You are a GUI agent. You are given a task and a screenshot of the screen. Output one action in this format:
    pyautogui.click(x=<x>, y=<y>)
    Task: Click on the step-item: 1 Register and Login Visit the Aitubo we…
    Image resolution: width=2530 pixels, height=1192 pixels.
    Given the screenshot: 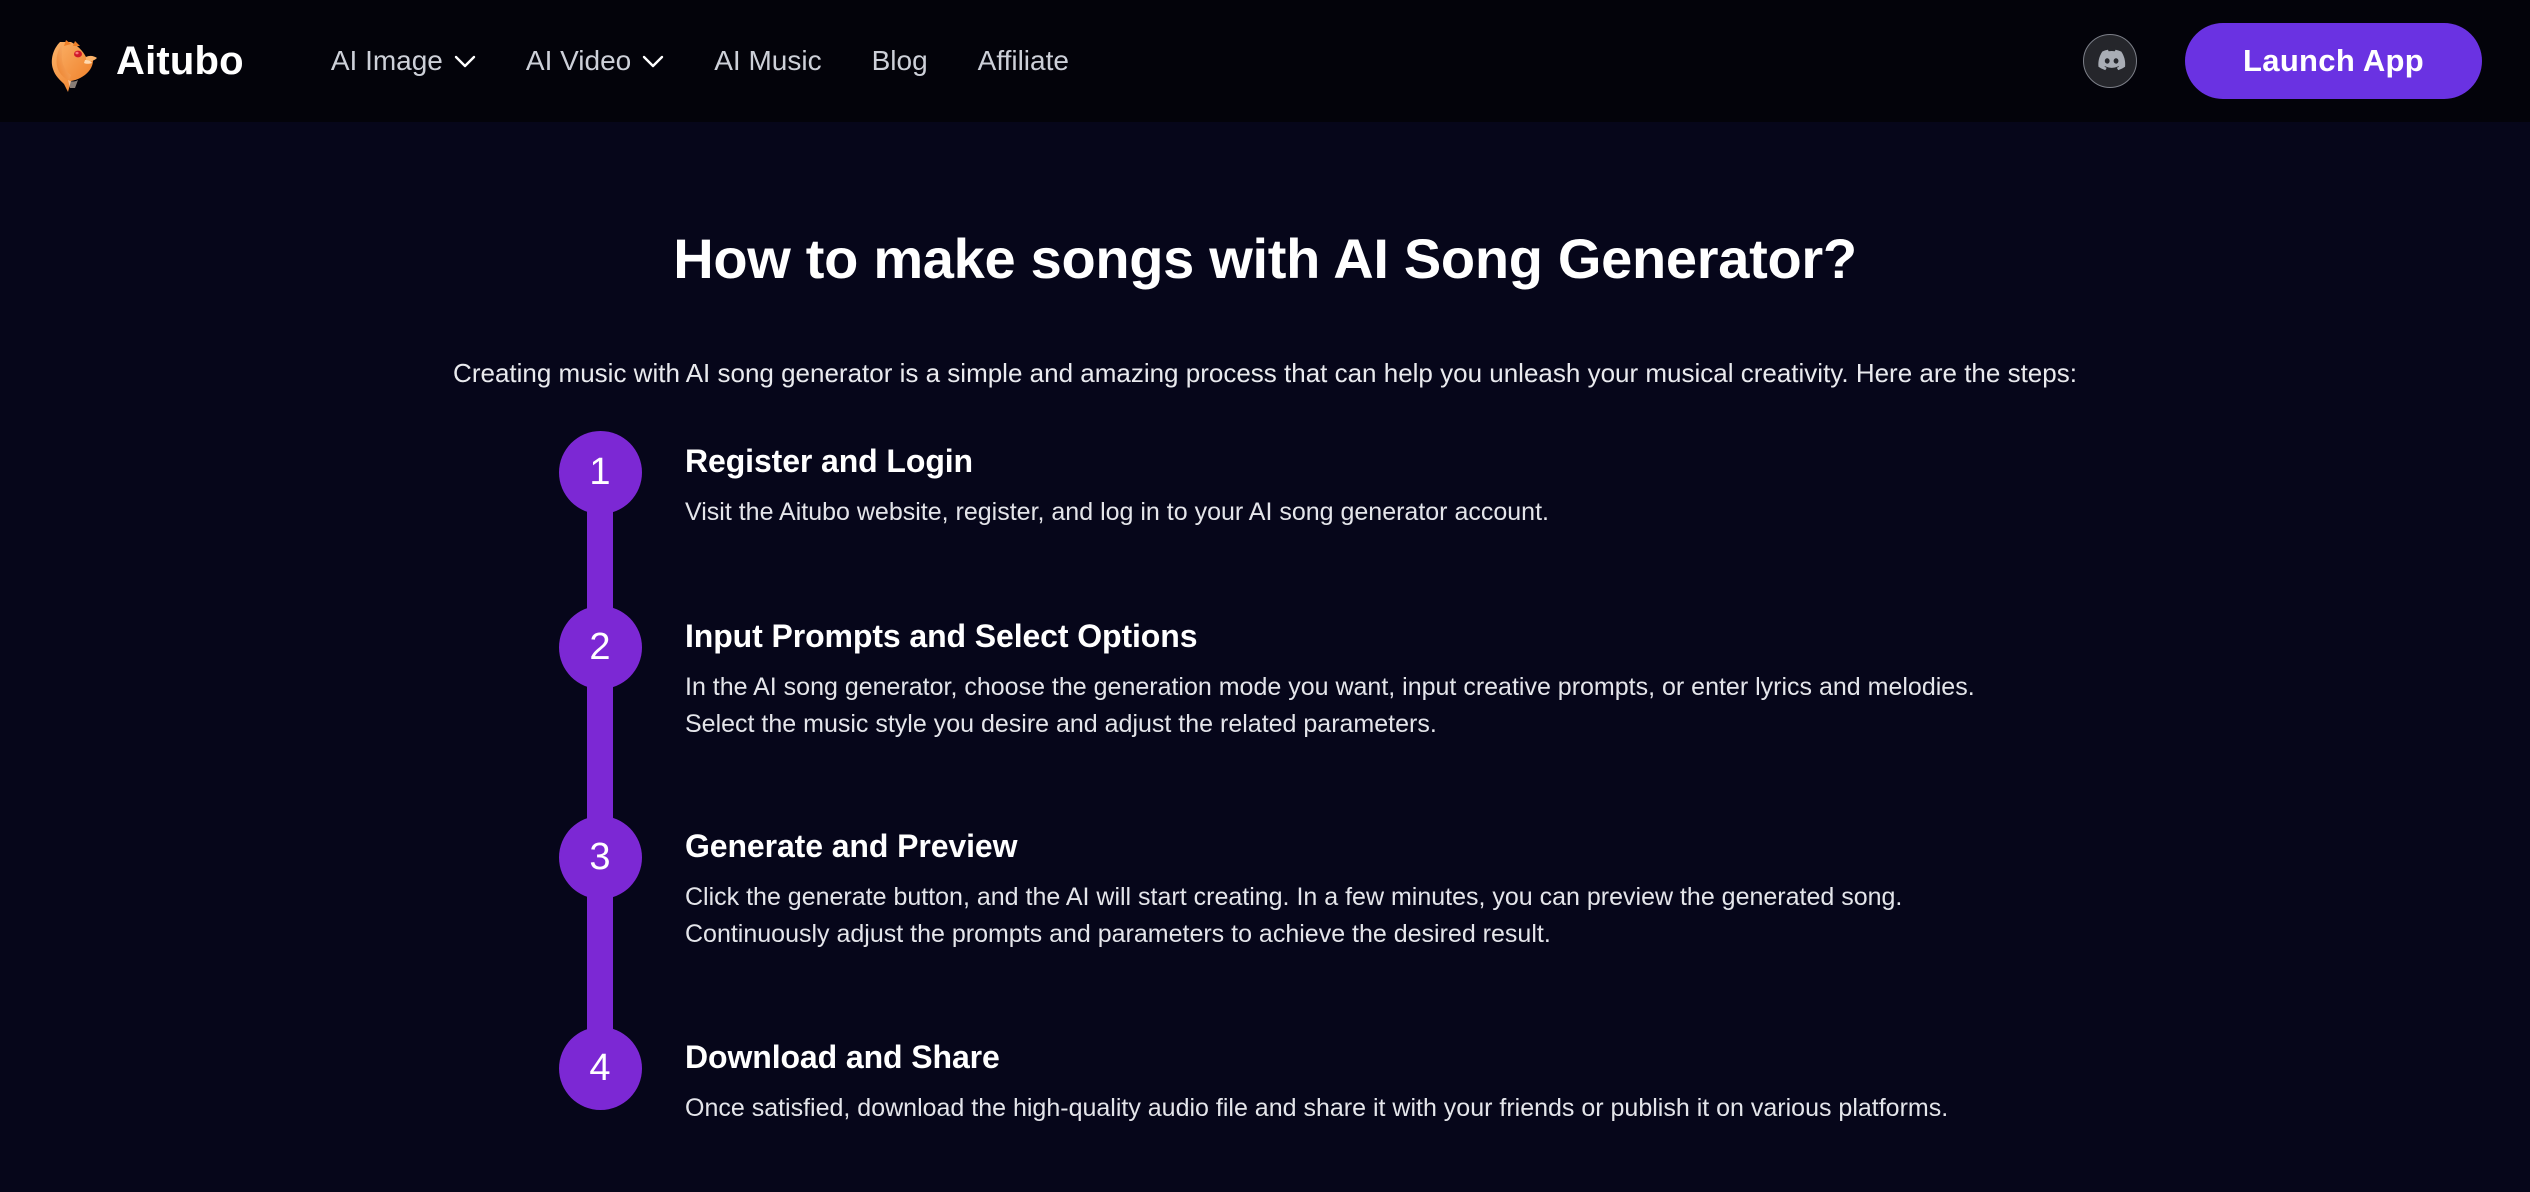 What is the action you would take?
    pyautogui.click(x=1537, y=537)
    